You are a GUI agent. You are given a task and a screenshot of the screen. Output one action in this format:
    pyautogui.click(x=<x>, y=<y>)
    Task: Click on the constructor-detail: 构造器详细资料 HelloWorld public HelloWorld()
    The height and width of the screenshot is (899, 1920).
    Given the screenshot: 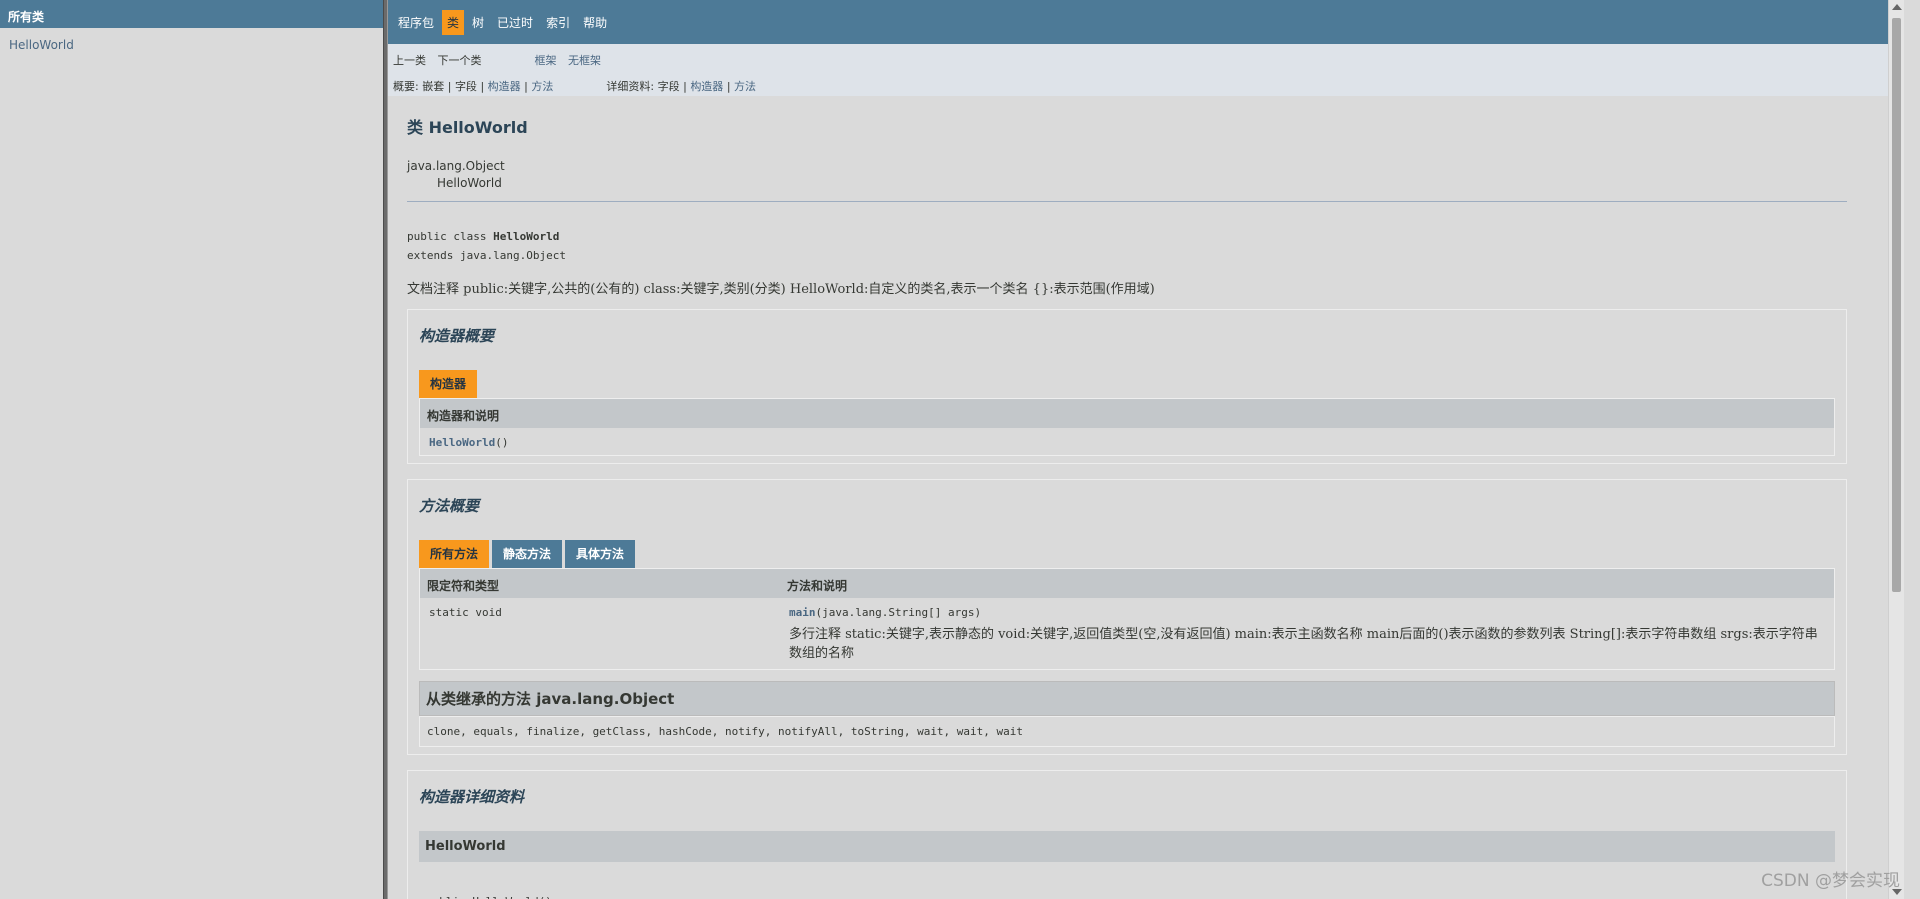 What is the action you would take?
    pyautogui.click(x=1127, y=834)
    